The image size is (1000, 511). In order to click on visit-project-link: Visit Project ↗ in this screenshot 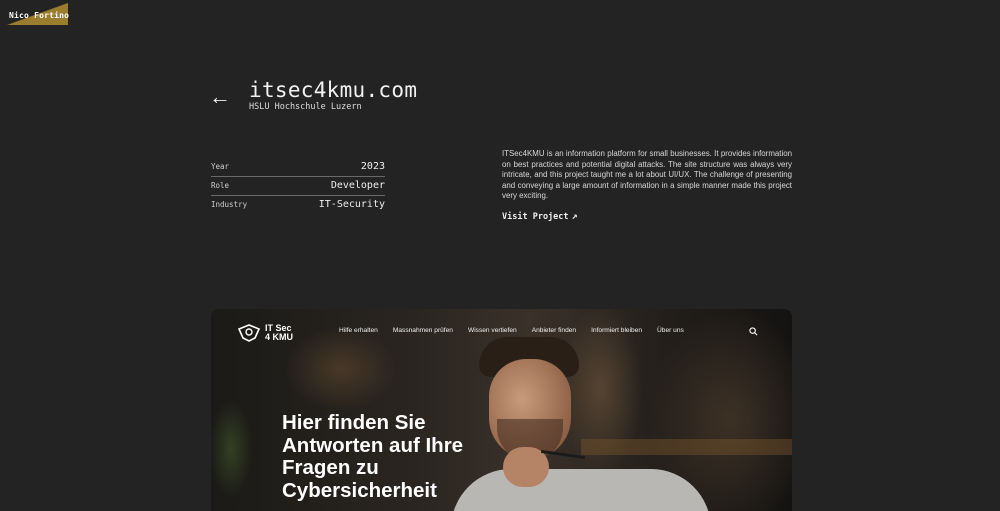, I will do `click(540, 216)`.